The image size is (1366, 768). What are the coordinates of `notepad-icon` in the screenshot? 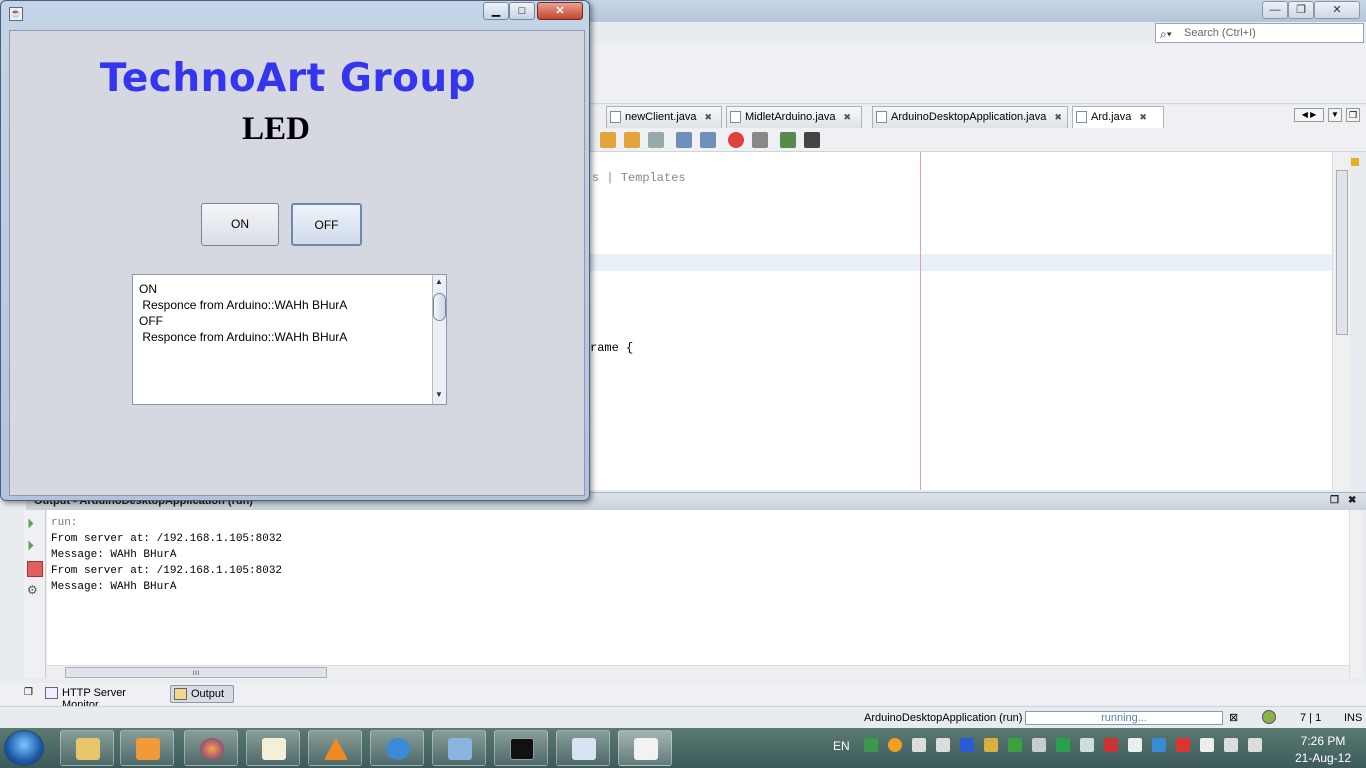 It's located at (274, 749).